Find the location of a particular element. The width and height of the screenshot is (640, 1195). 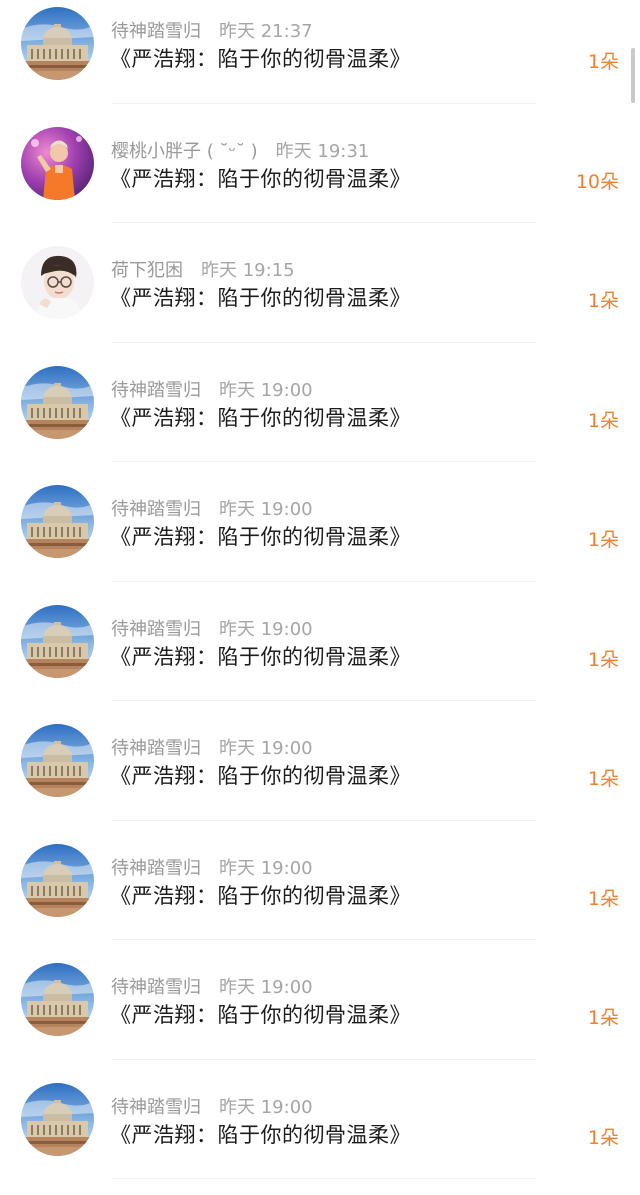

item-meta: 待神踏雪归昨天 21:37 is located at coordinates (212, 30).